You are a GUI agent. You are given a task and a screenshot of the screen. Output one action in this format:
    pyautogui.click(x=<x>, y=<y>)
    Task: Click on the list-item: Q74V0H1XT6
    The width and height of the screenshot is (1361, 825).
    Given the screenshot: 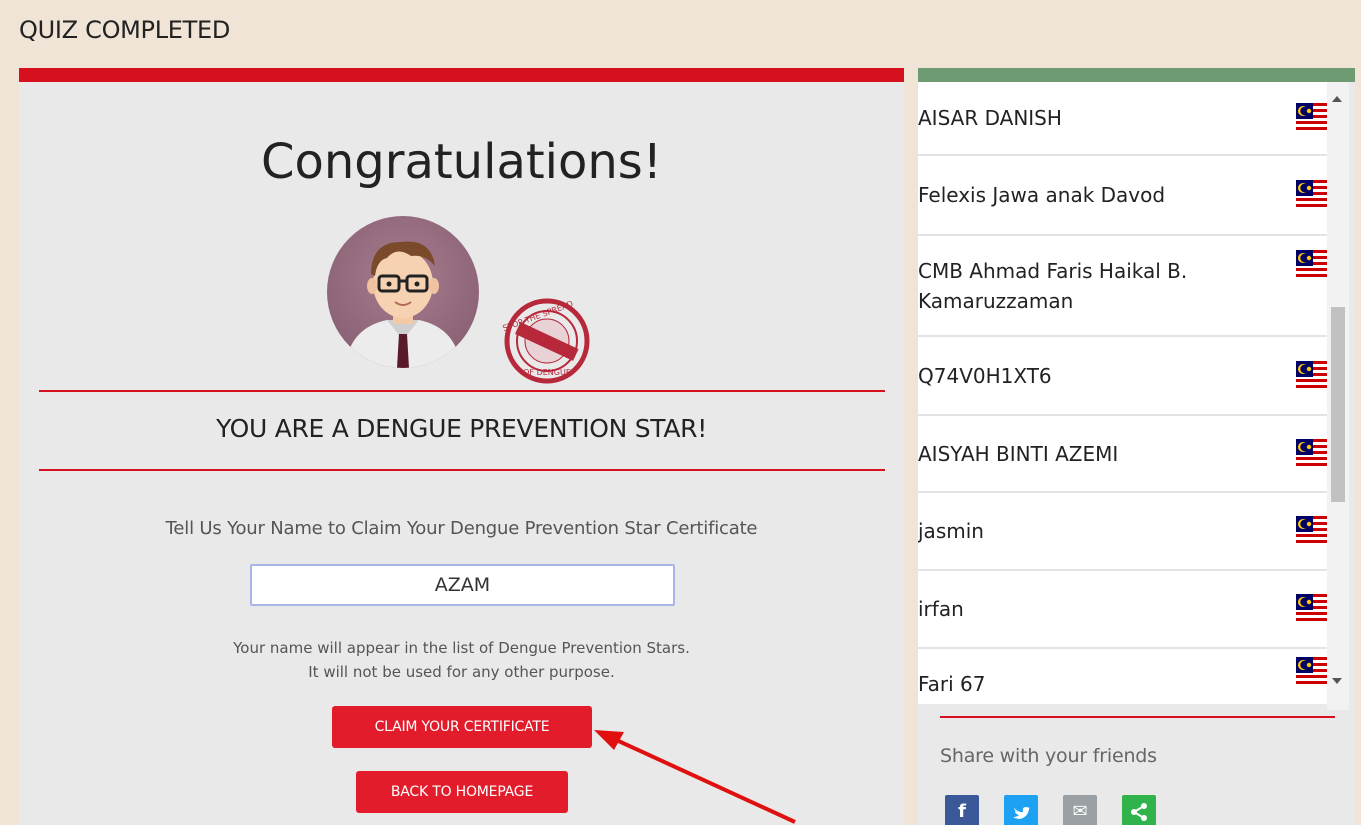 What is the action you would take?
    pyautogui.click(x=1130, y=376)
    